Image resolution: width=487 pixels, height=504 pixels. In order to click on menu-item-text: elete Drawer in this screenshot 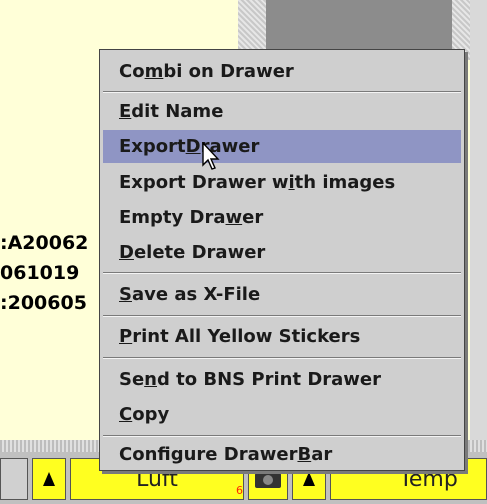, I will do `click(199, 252)`.